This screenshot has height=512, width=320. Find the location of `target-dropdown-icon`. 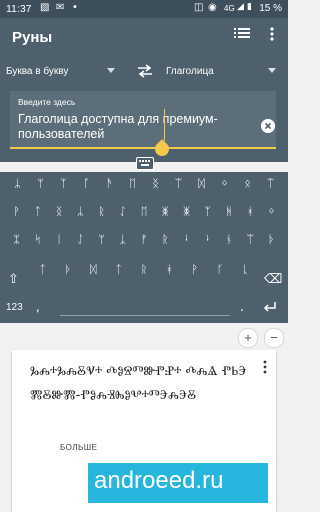

target-dropdown-icon is located at coordinates (272, 70).